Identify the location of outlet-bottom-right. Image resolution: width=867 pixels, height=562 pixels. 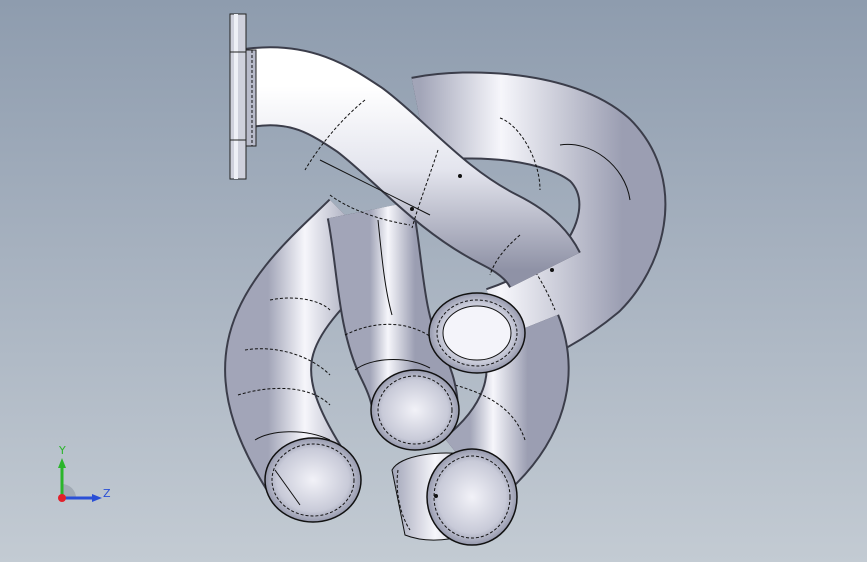
(454, 497).